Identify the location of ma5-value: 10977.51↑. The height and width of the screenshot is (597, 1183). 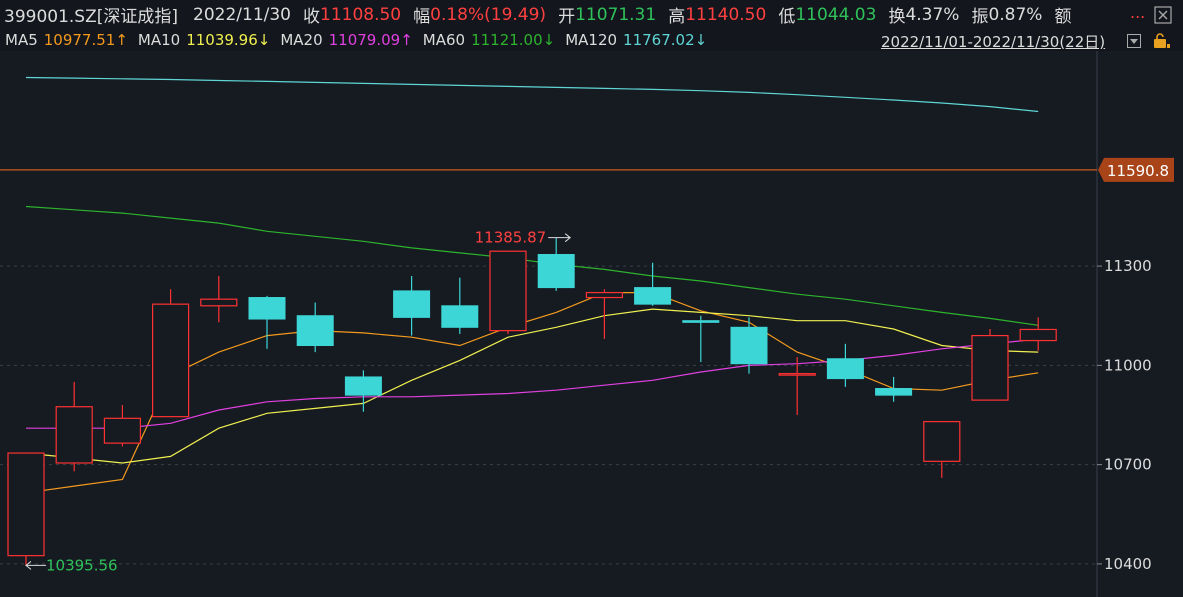
(85, 40).